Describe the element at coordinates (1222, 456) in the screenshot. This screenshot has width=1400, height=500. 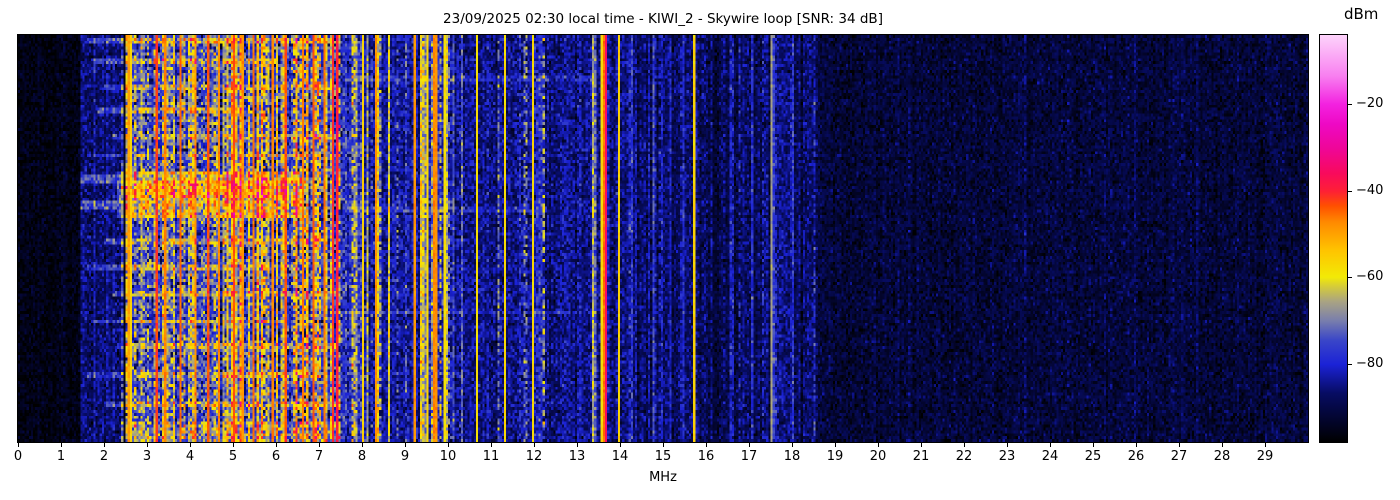
I see `x-tick-label: 28` at that location.